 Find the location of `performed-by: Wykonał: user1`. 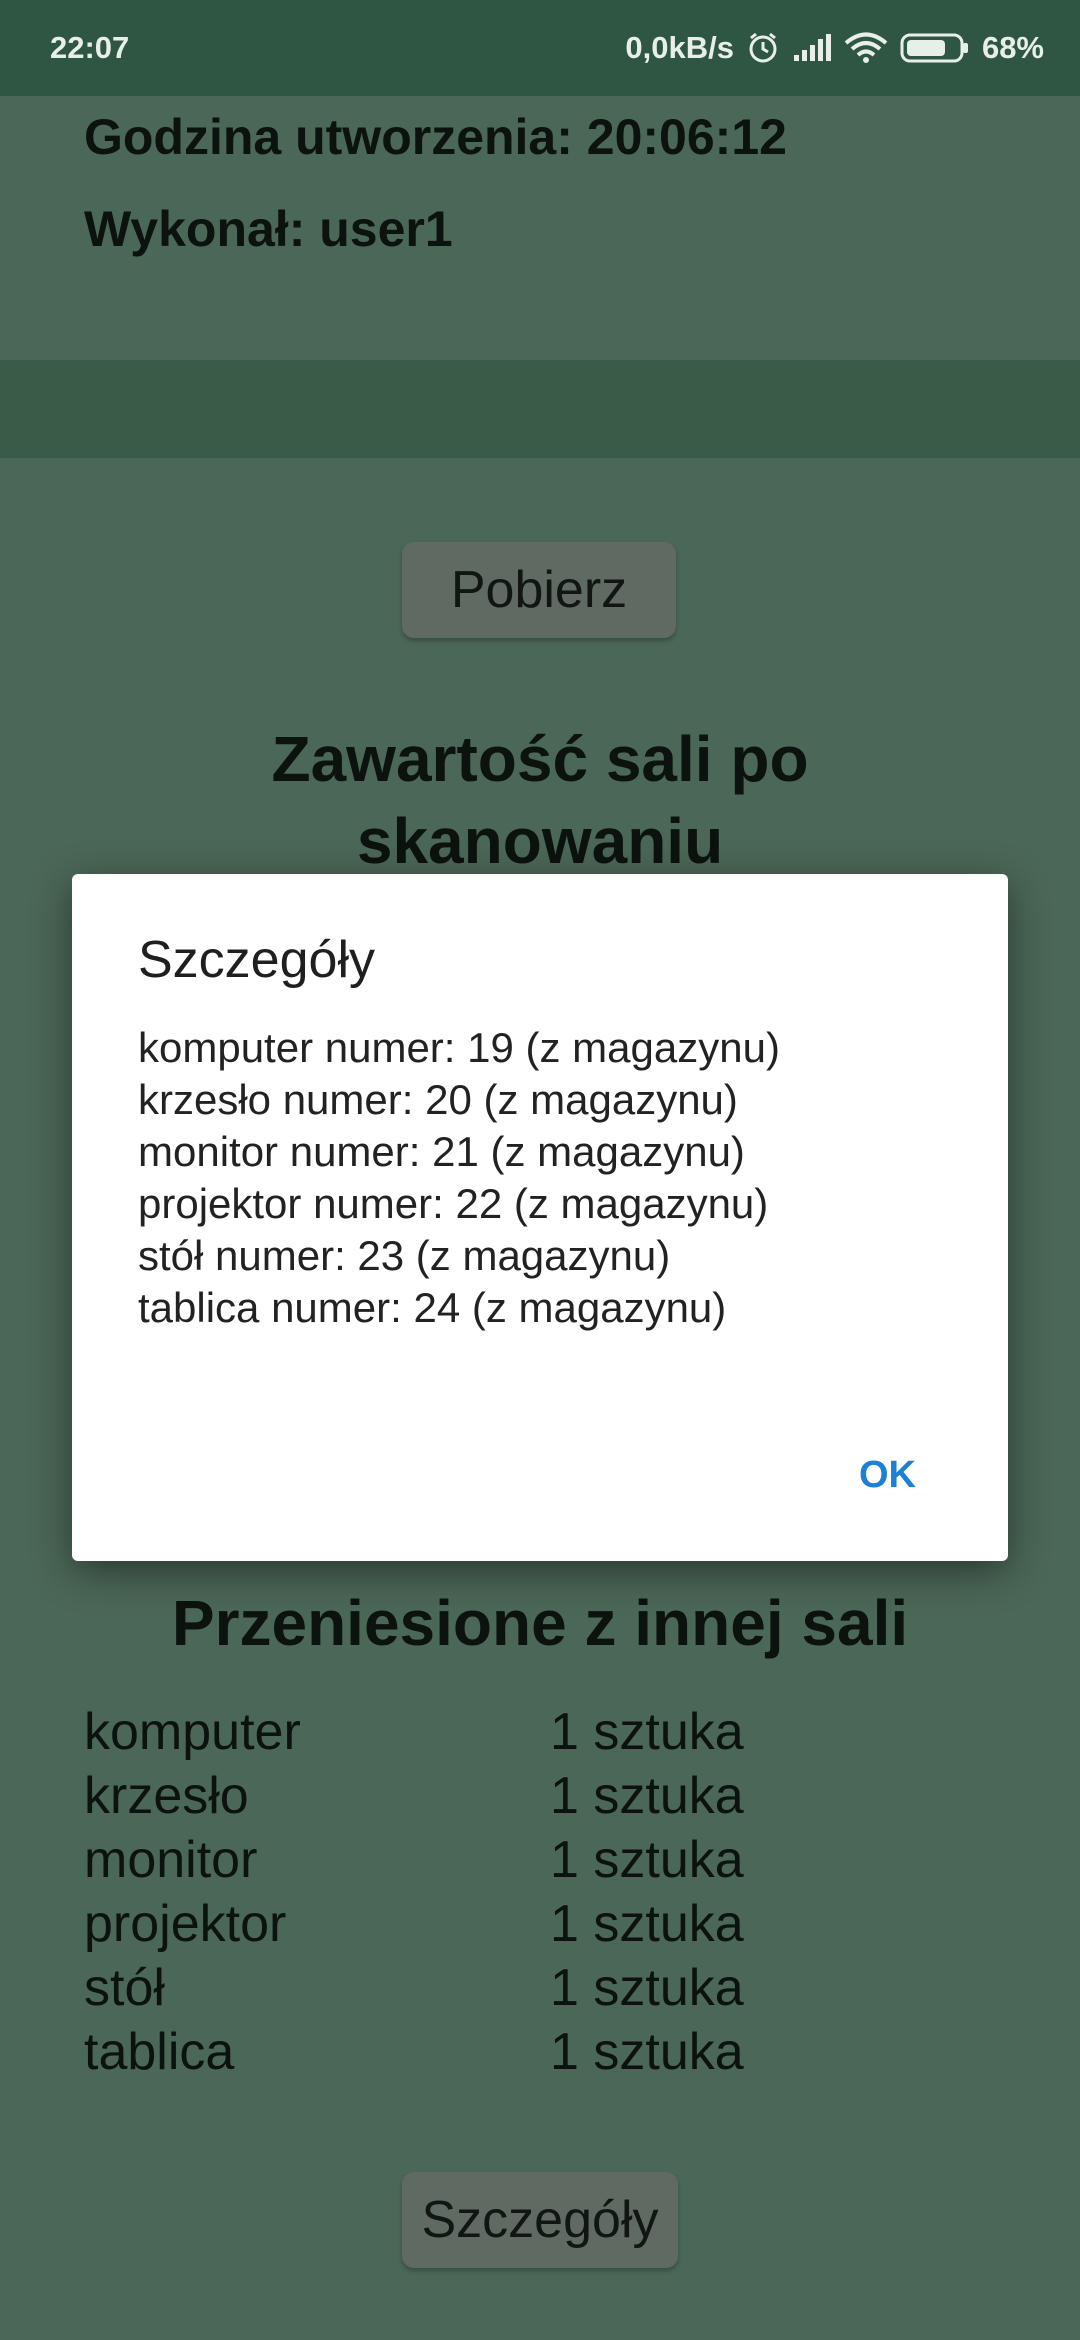

performed-by: Wykonał: user1 is located at coordinates (268, 229).